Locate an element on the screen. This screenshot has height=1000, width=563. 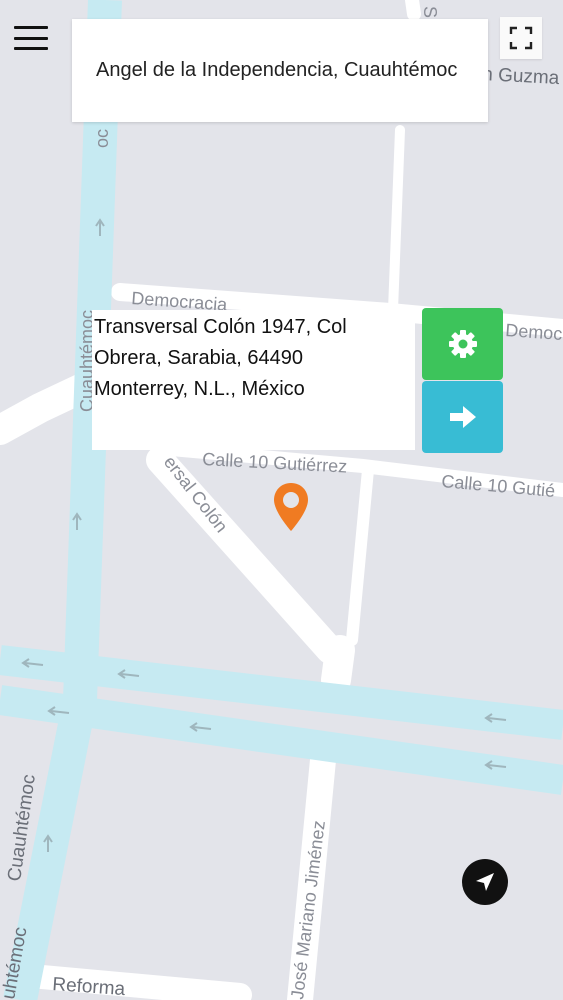
fullscreen-button is located at coordinates (521, 38).